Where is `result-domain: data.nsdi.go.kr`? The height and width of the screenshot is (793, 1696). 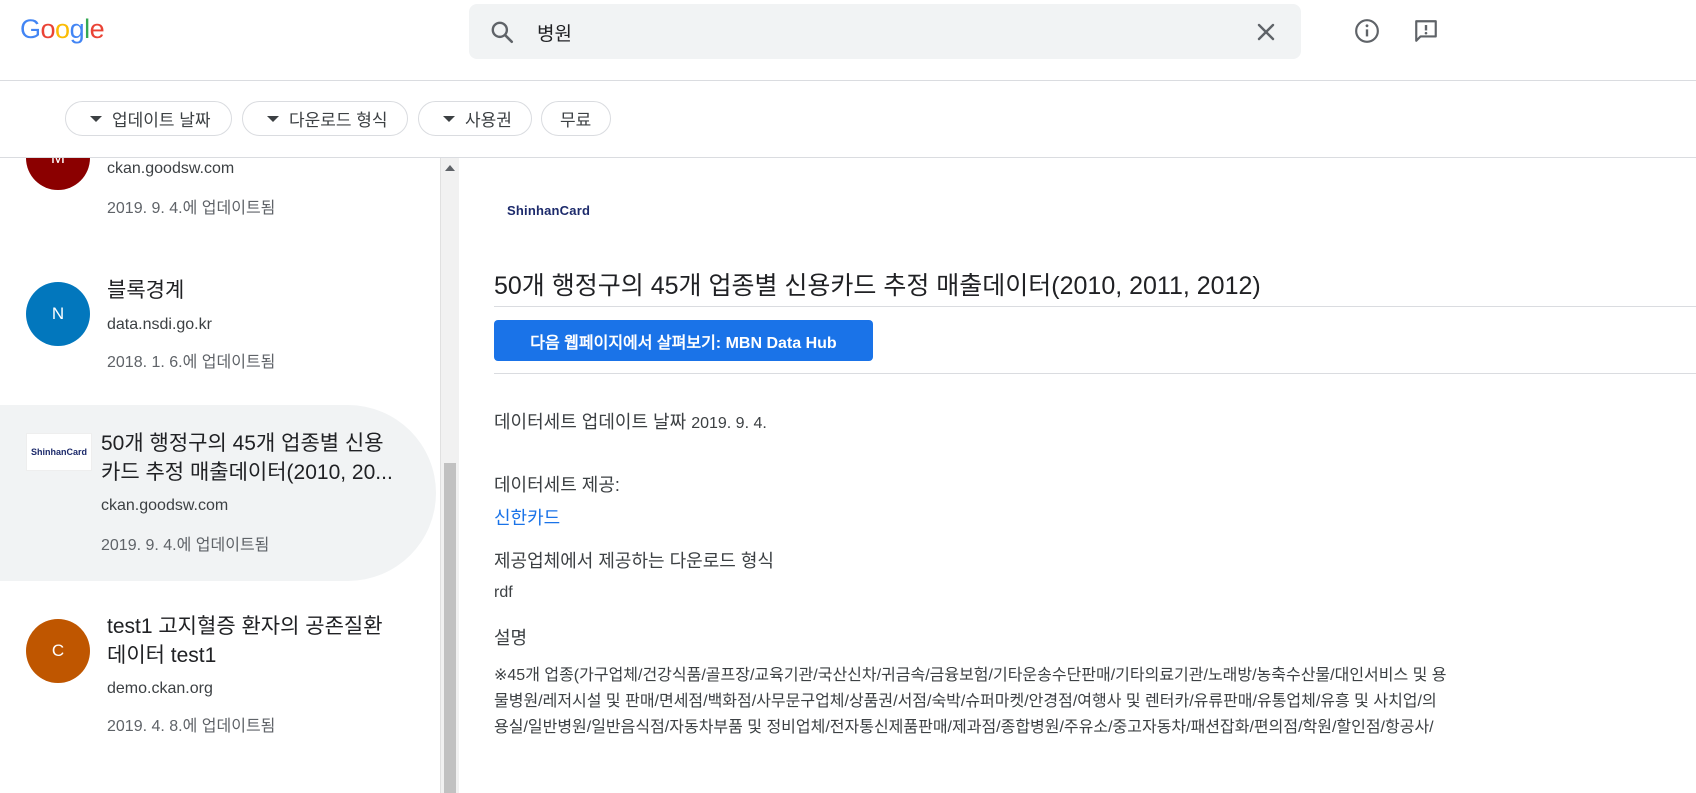
result-domain: data.nsdi.go.kr is located at coordinates (159, 324).